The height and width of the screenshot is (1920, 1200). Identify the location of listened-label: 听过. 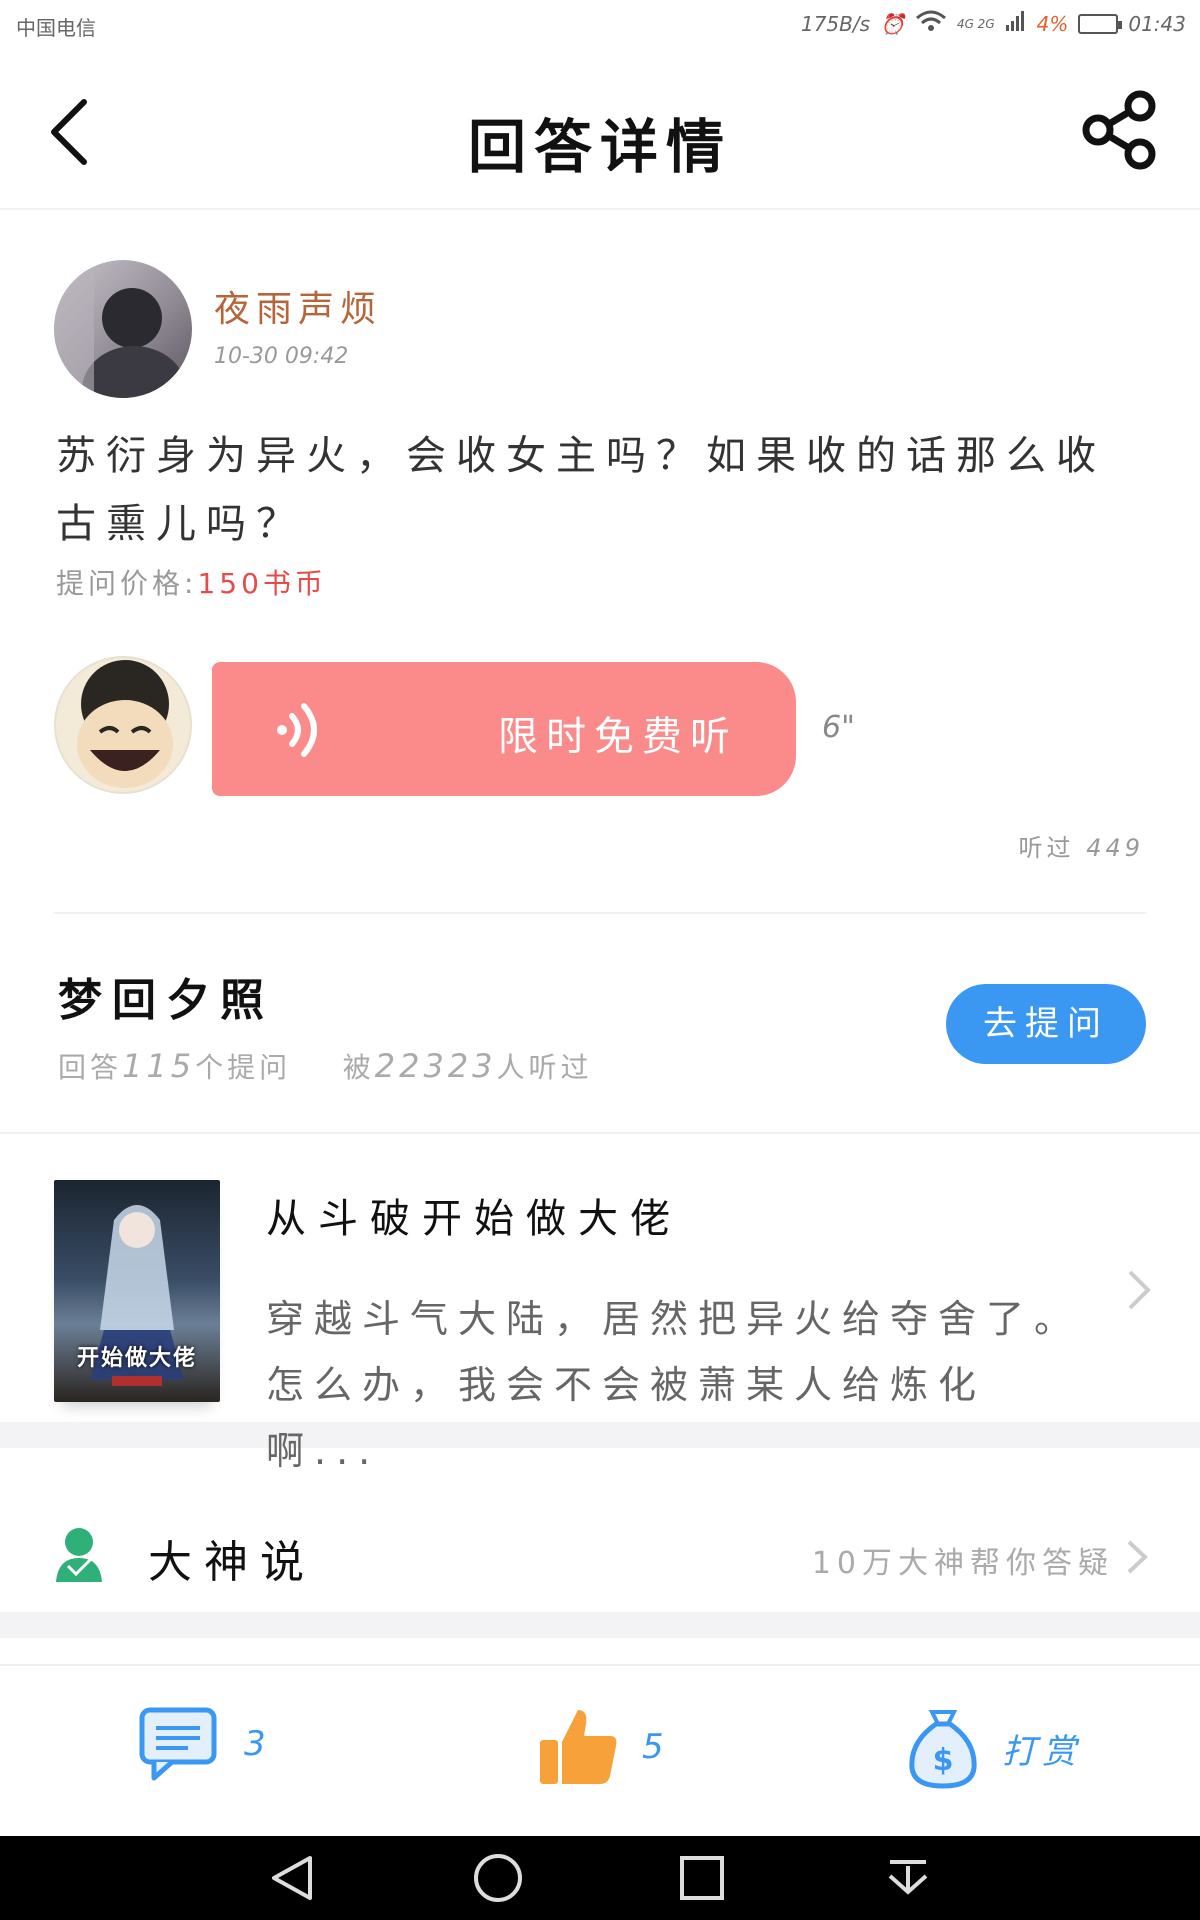
(1046, 848).